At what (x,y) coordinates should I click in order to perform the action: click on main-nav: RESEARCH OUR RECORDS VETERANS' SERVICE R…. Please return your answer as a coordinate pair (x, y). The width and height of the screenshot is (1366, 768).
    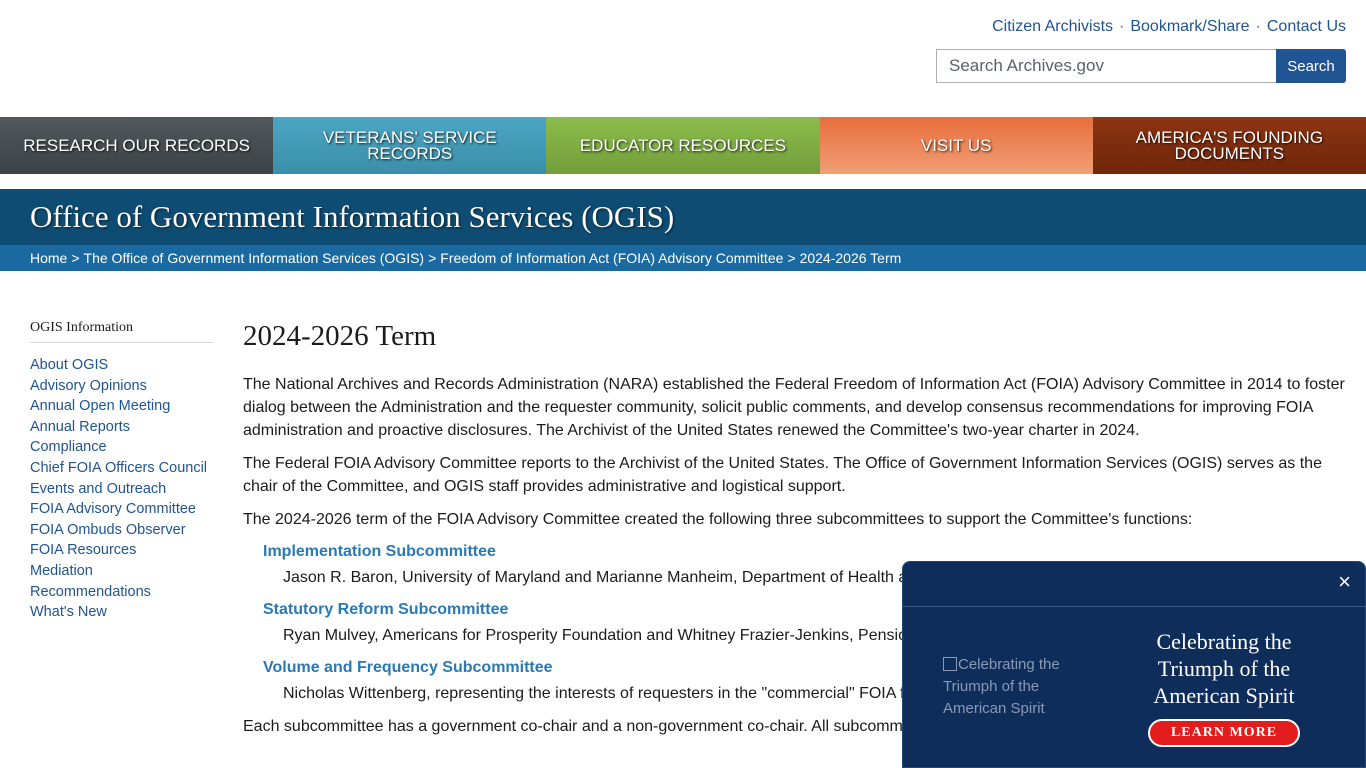
    Looking at the image, I should click on (683, 145).